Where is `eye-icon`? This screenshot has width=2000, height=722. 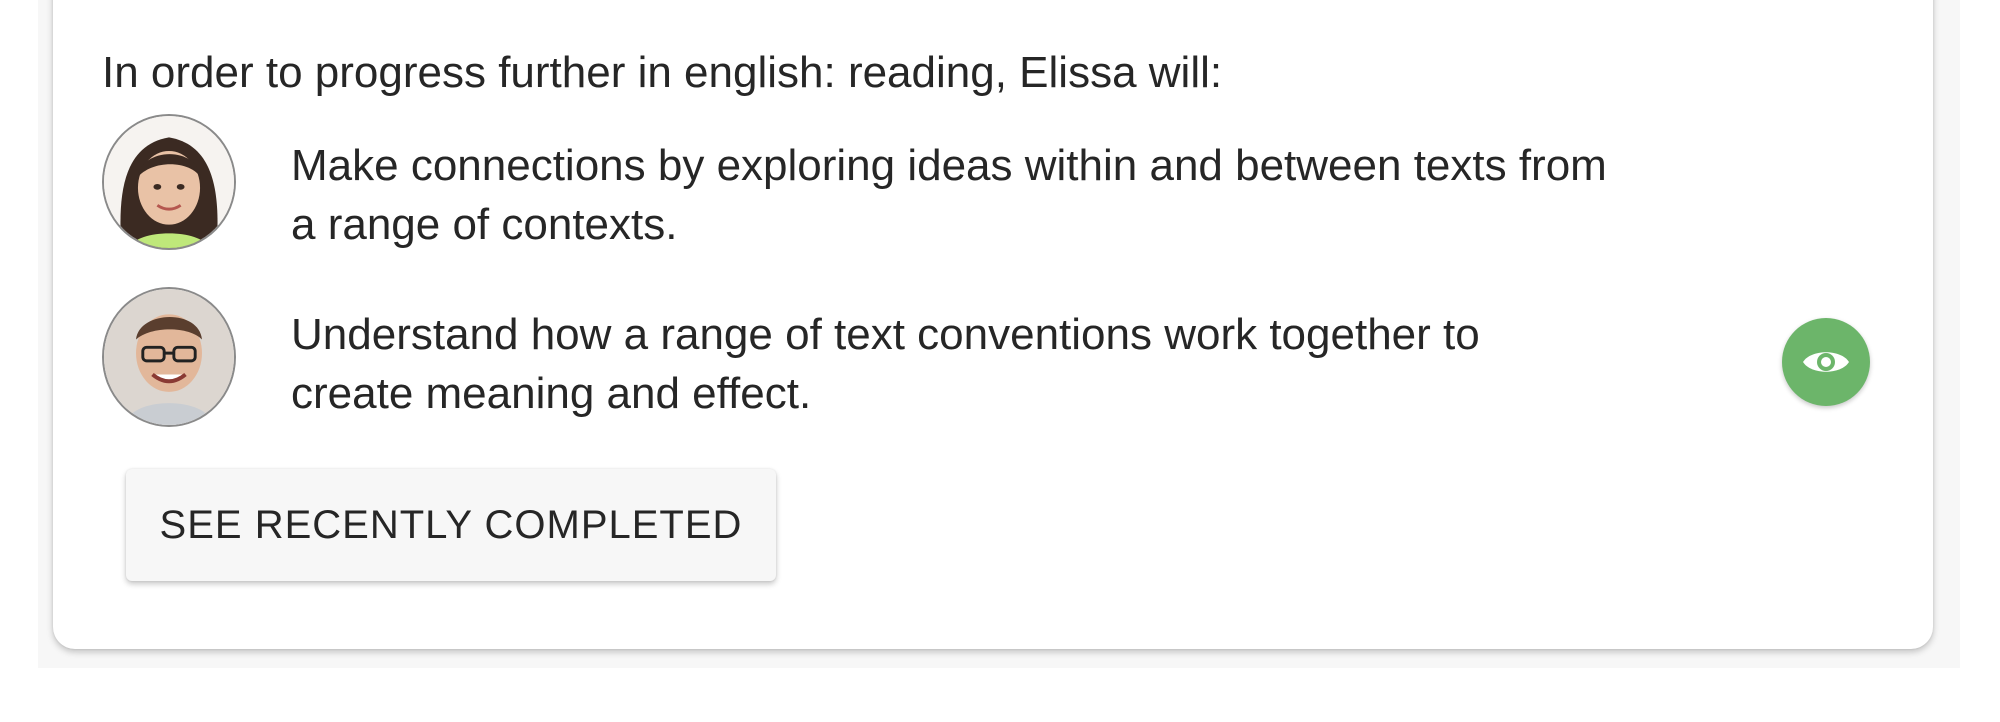
eye-icon is located at coordinates (1826, 362).